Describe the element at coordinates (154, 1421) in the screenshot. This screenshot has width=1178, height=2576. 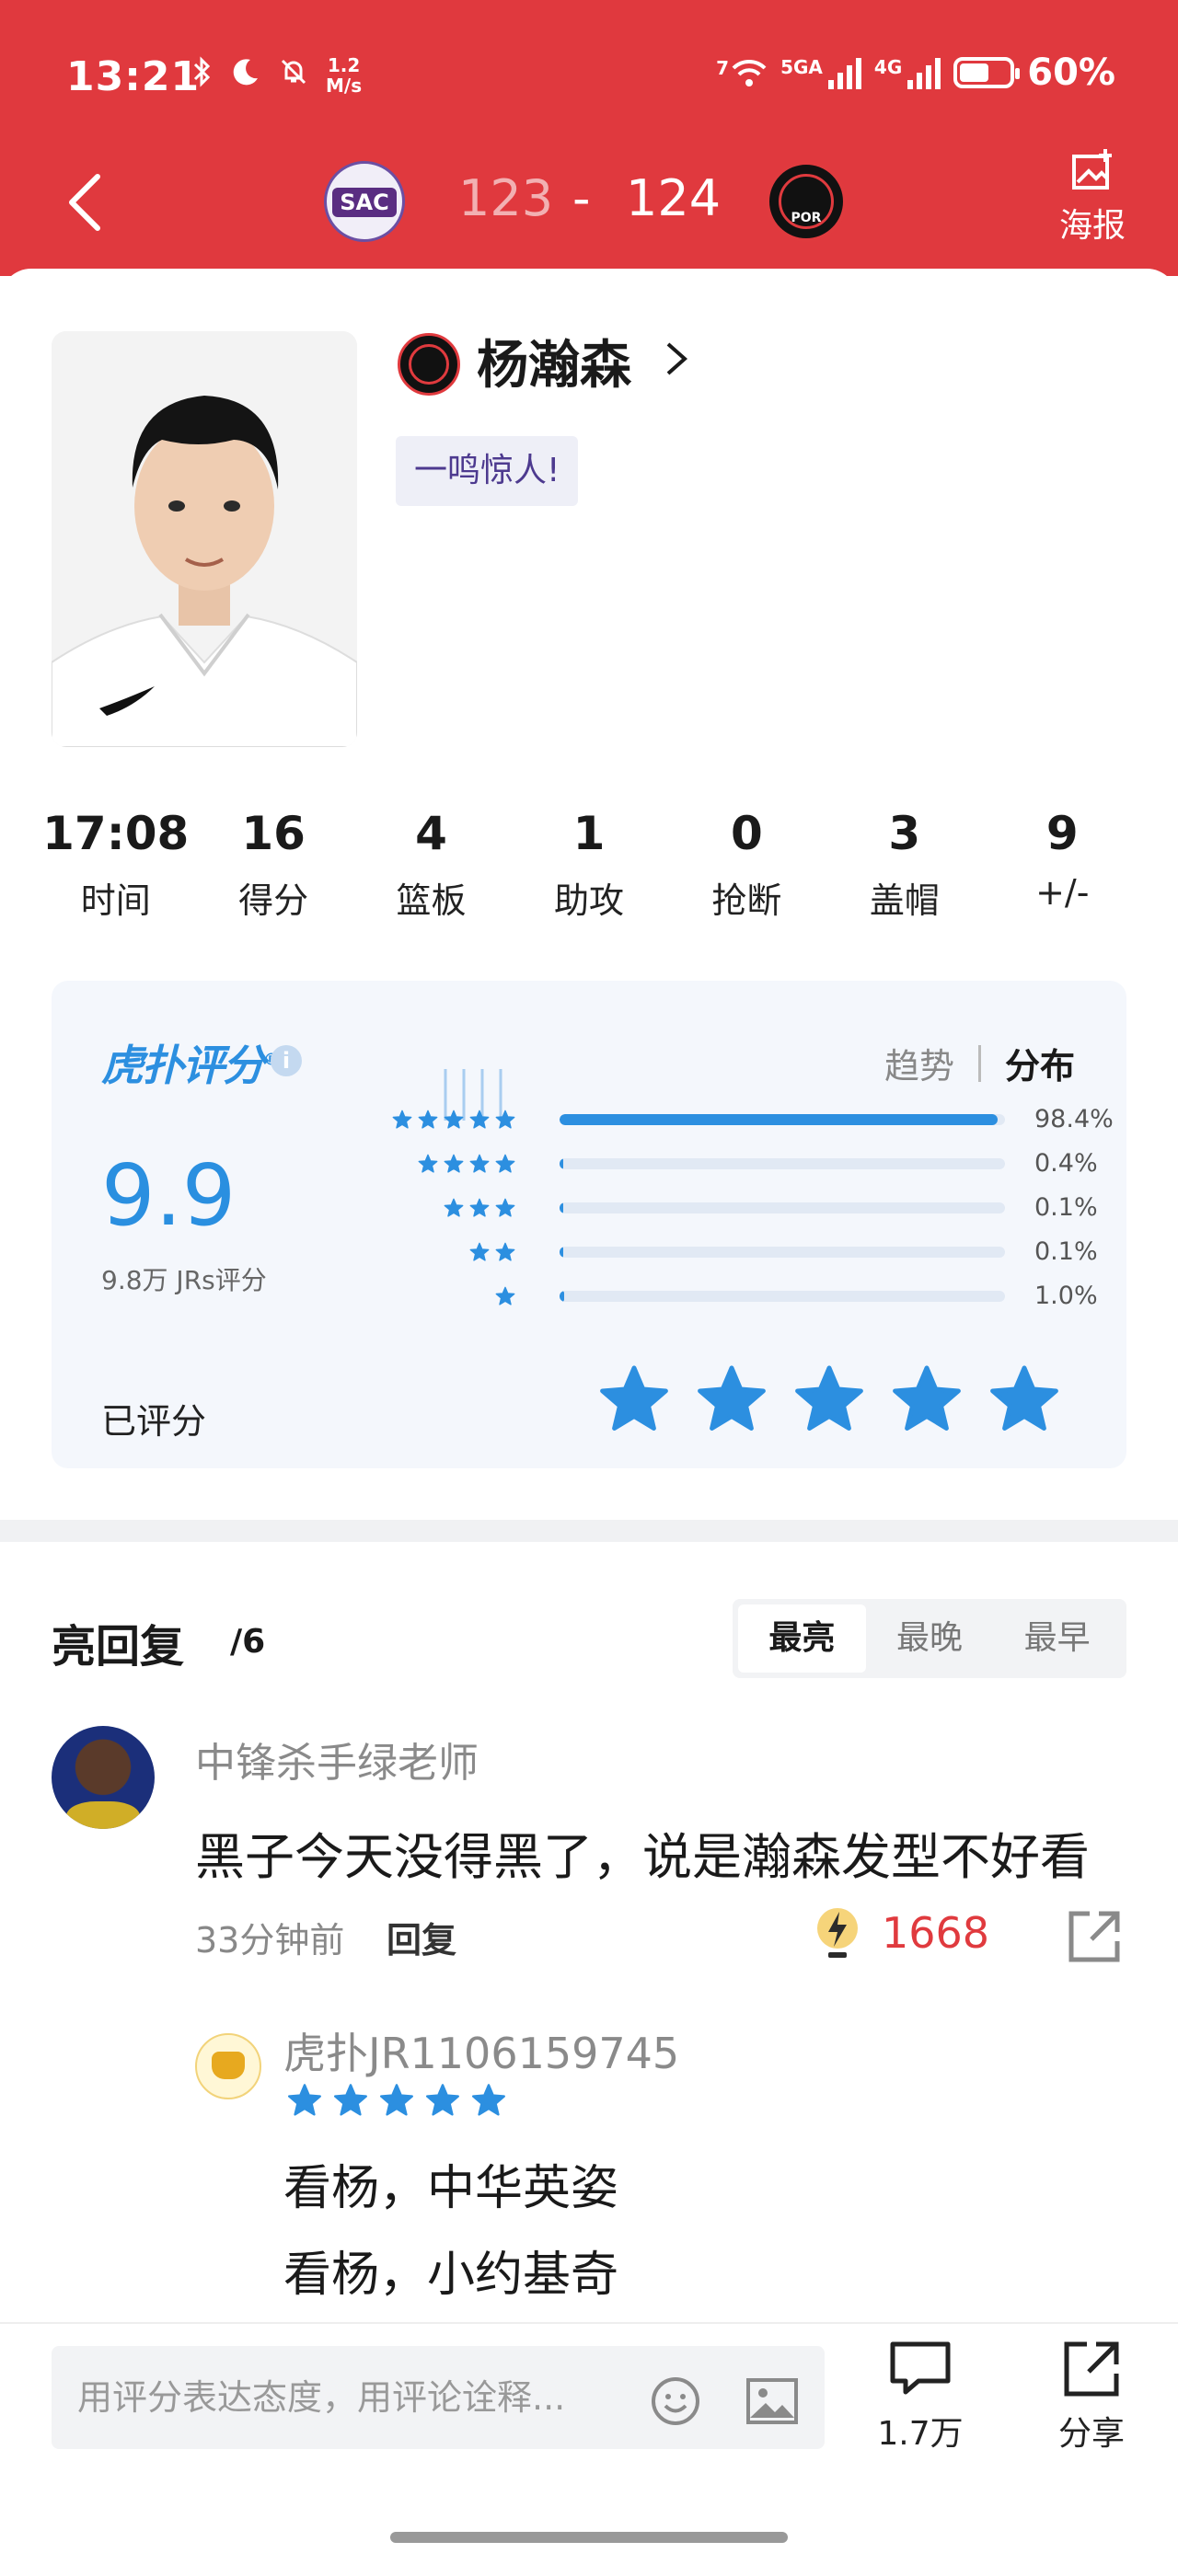
I see `rated-label: 已评分` at that location.